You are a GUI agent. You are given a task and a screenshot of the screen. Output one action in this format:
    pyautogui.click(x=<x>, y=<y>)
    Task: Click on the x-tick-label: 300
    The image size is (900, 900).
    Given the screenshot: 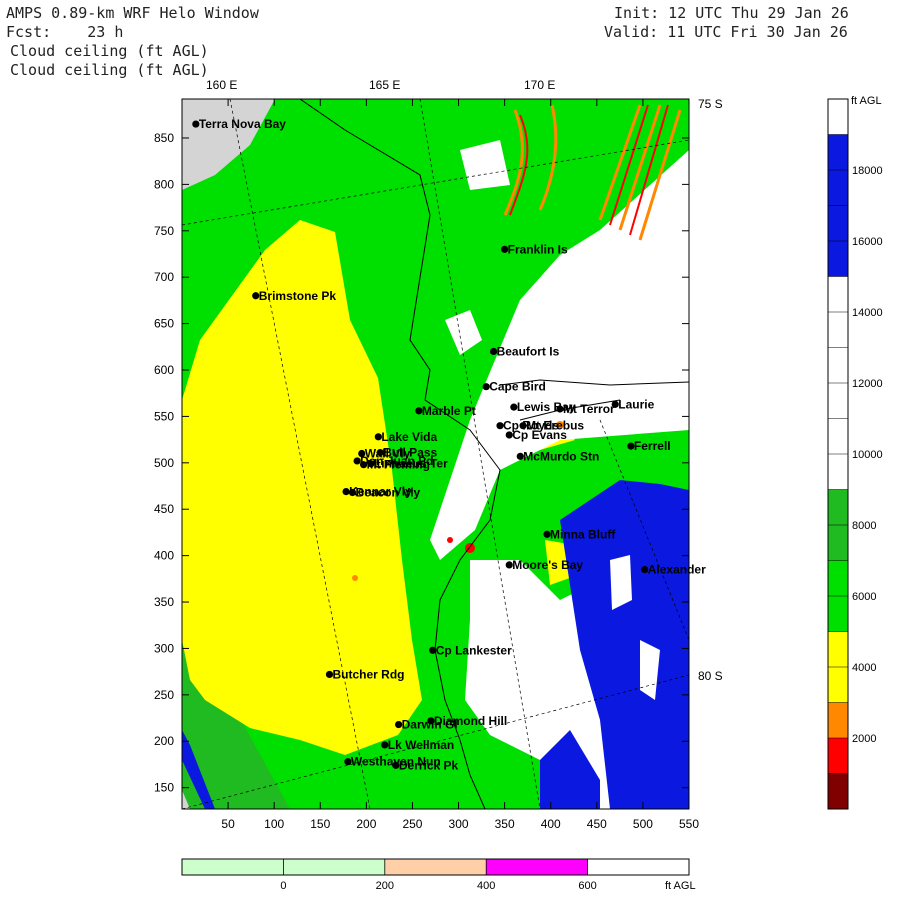 What is the action you would take?
    pyautogui.click(x=459, y=824)
    